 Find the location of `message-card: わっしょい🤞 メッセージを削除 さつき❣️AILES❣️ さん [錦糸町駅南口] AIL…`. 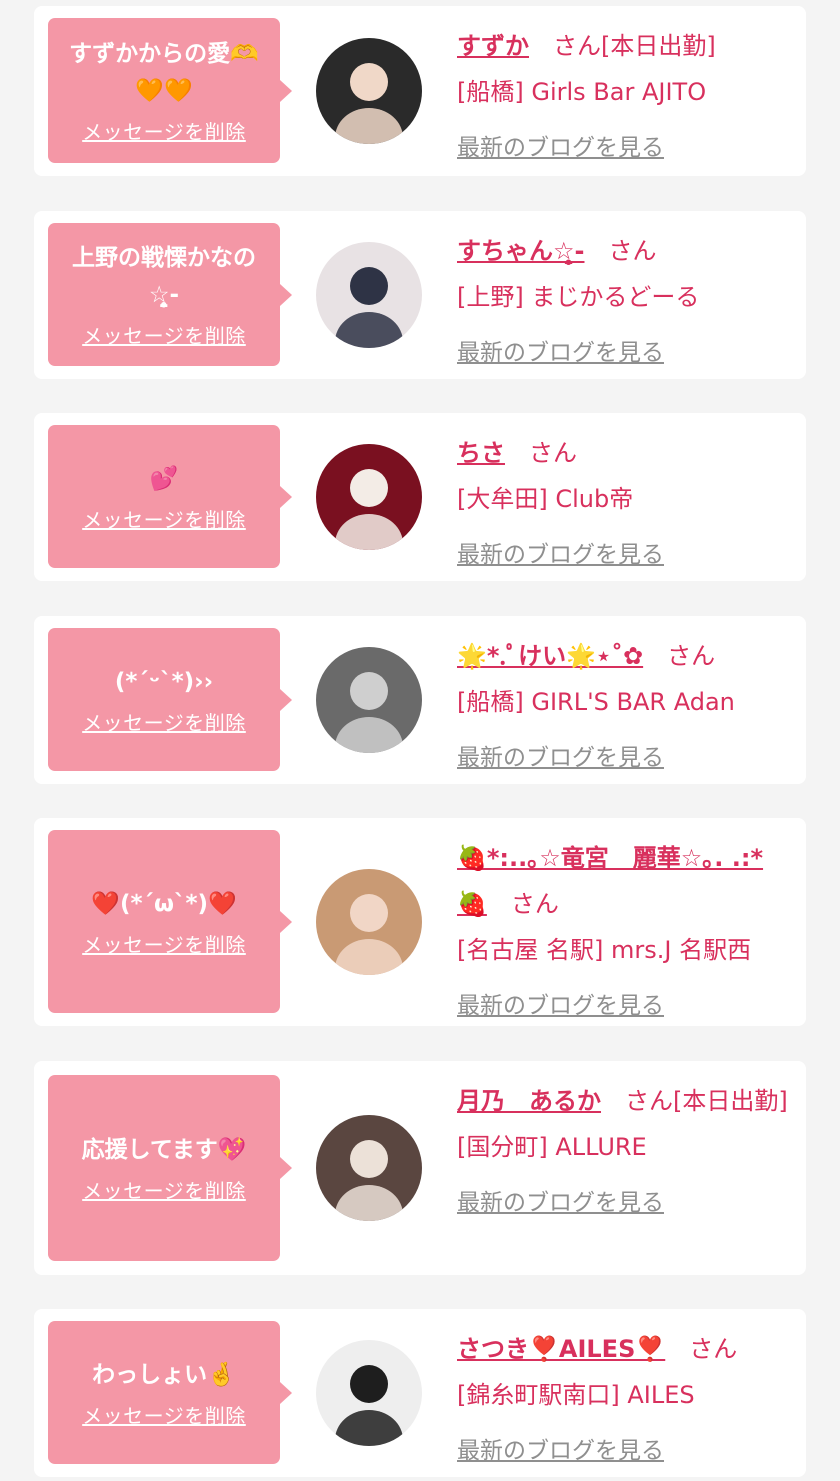

message-card: わっしょい🤞 メッセージを削除 さつき❣️AILES❣️ さん [錦糸町駅南口] AIL… is located at coordinates (420, 1393).